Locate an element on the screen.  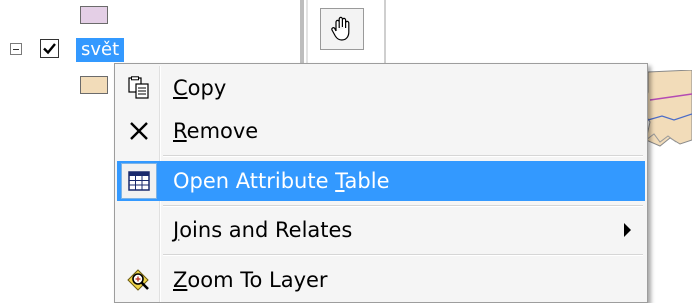
menu-item-copy: Copy is located at coordinates (381, 88).